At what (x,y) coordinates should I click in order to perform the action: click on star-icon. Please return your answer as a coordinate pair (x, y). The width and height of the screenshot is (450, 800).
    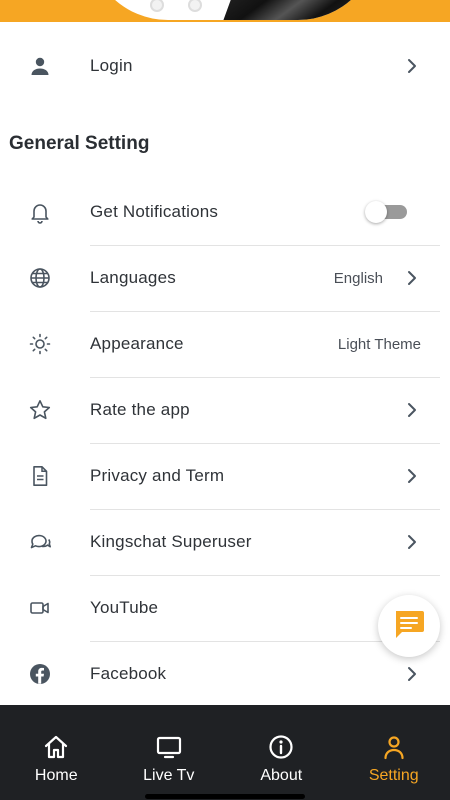
    Looking at the image, I should click on (40, 410).